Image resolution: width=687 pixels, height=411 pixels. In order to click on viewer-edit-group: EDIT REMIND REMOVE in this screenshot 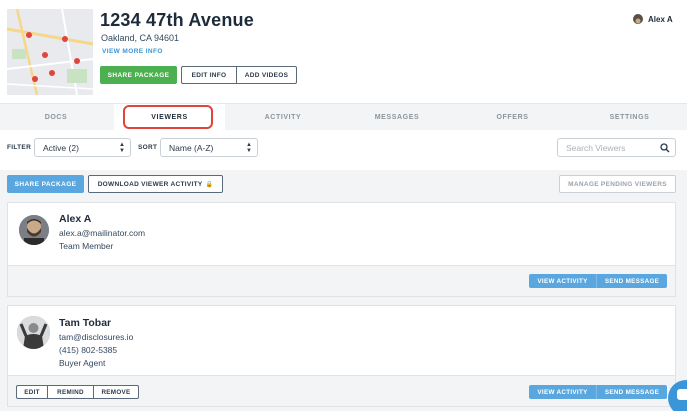, I will do `click(77, 392)`.